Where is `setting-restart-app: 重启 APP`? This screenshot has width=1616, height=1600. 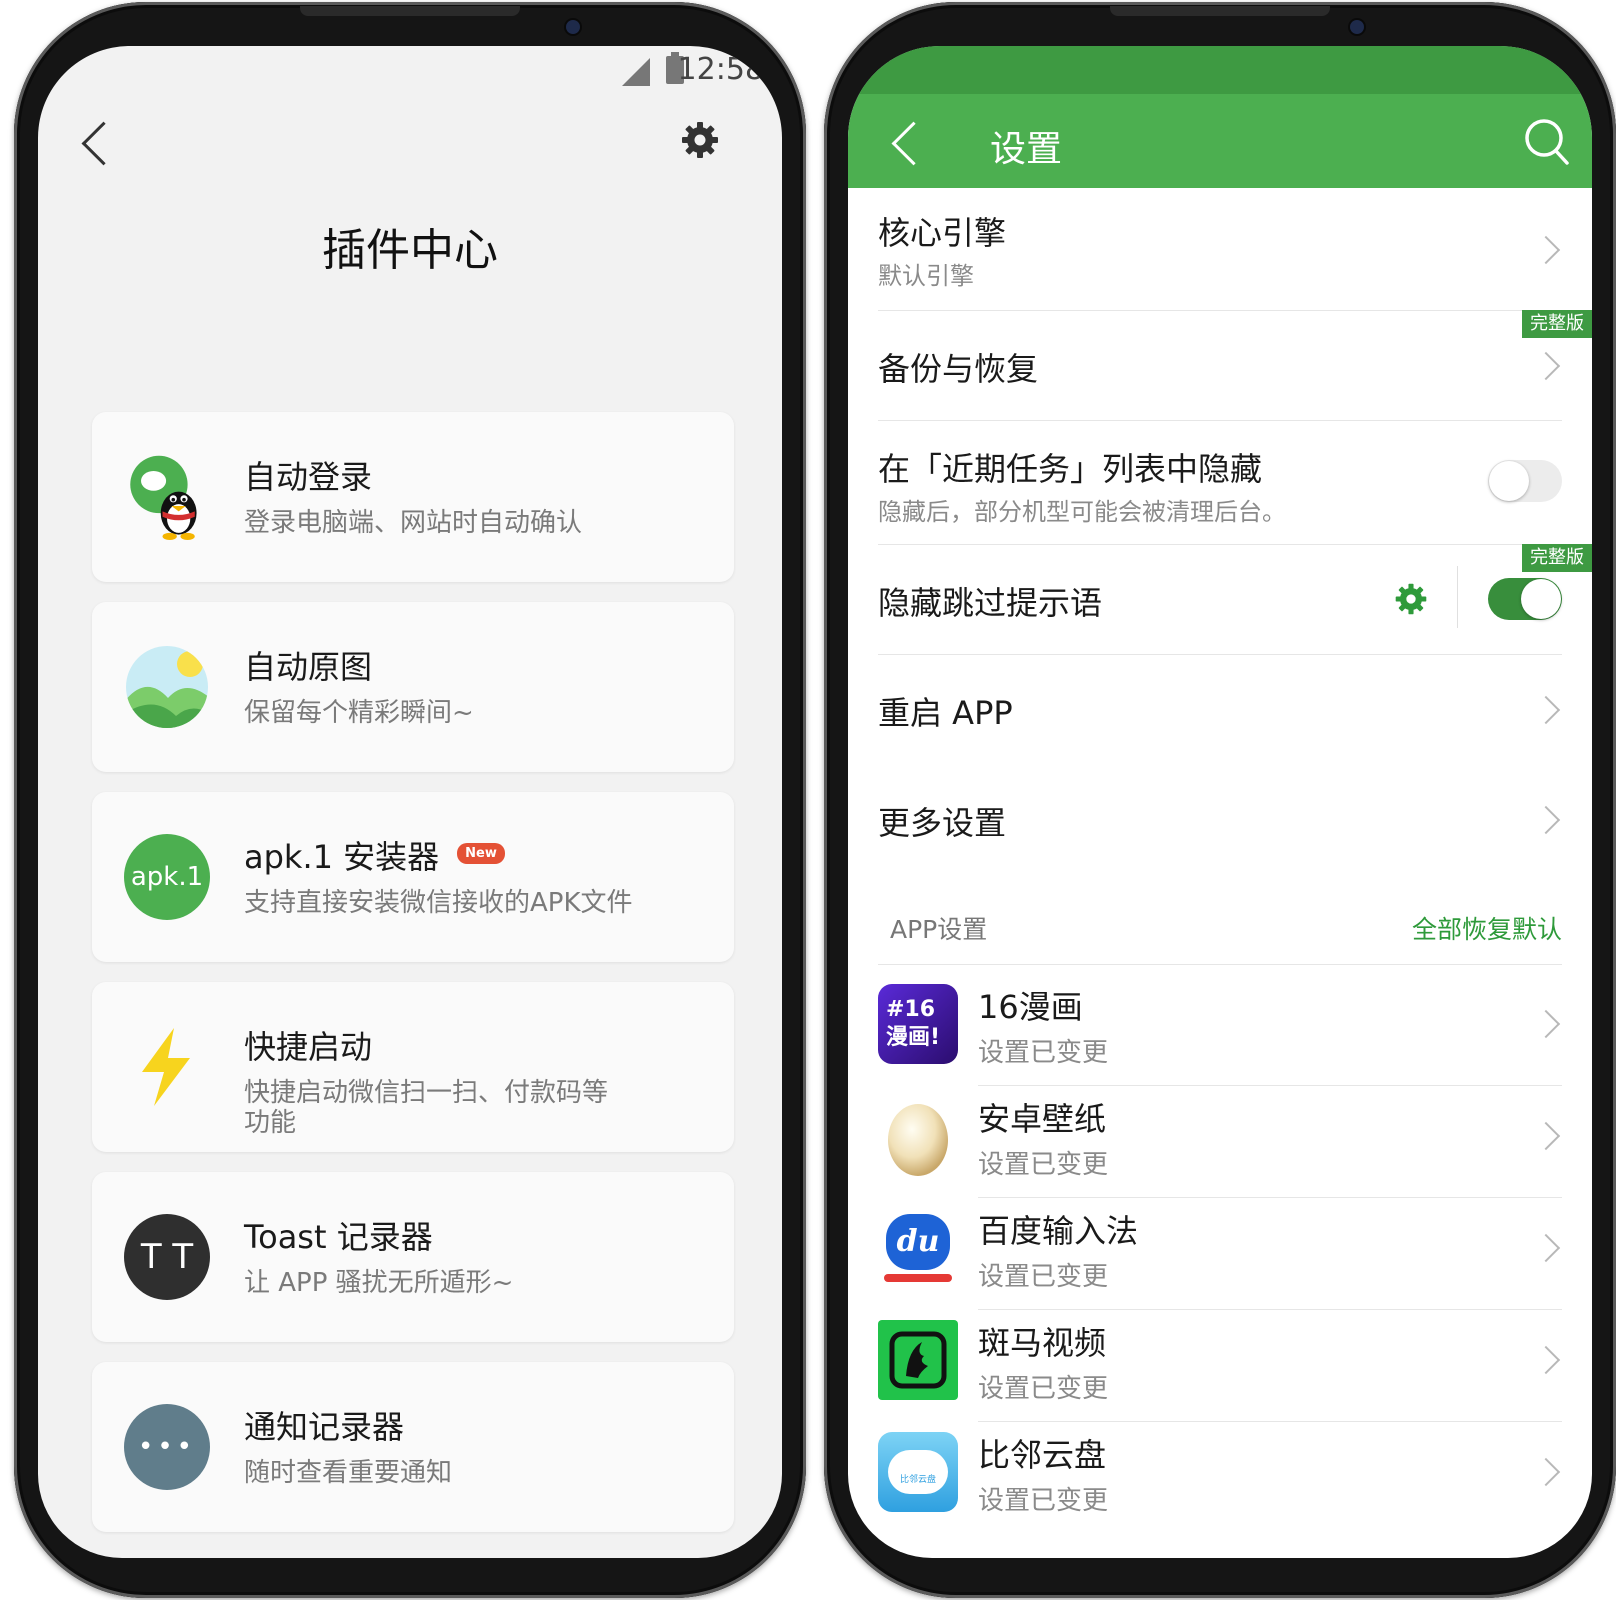
setting-restart-app: 重启 APP is located at coordinates (1220, 709).